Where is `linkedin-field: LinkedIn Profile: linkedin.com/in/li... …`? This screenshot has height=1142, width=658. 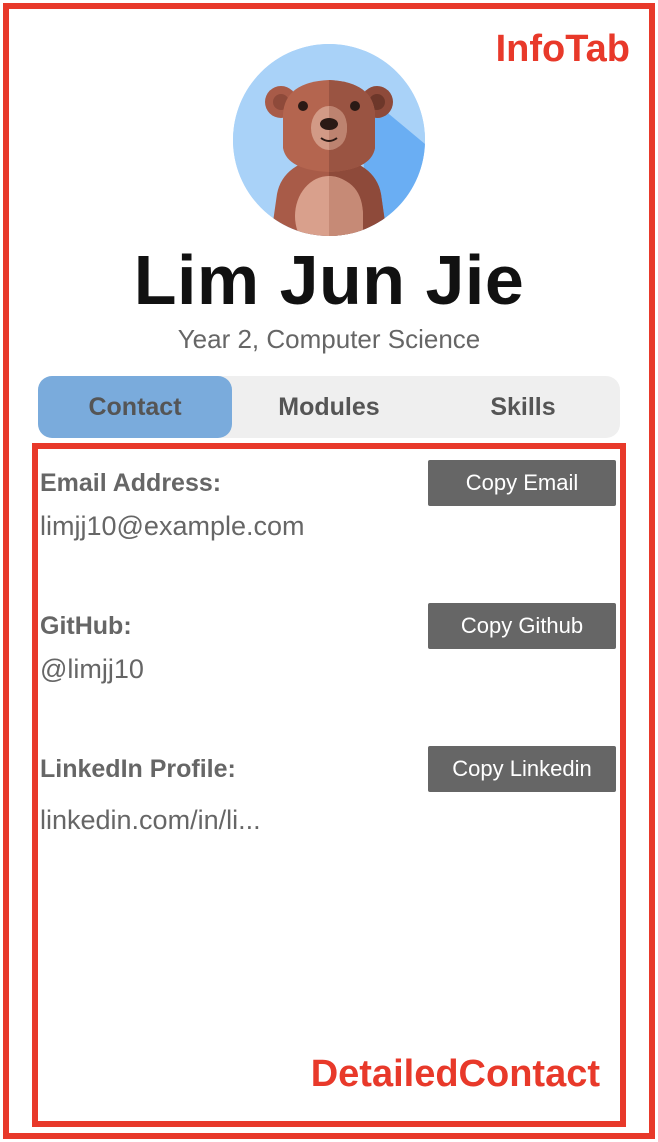 linkedin-field: LinkedIn Profile: linkedin.com/in/li... … is located at coordinates (328, 791).